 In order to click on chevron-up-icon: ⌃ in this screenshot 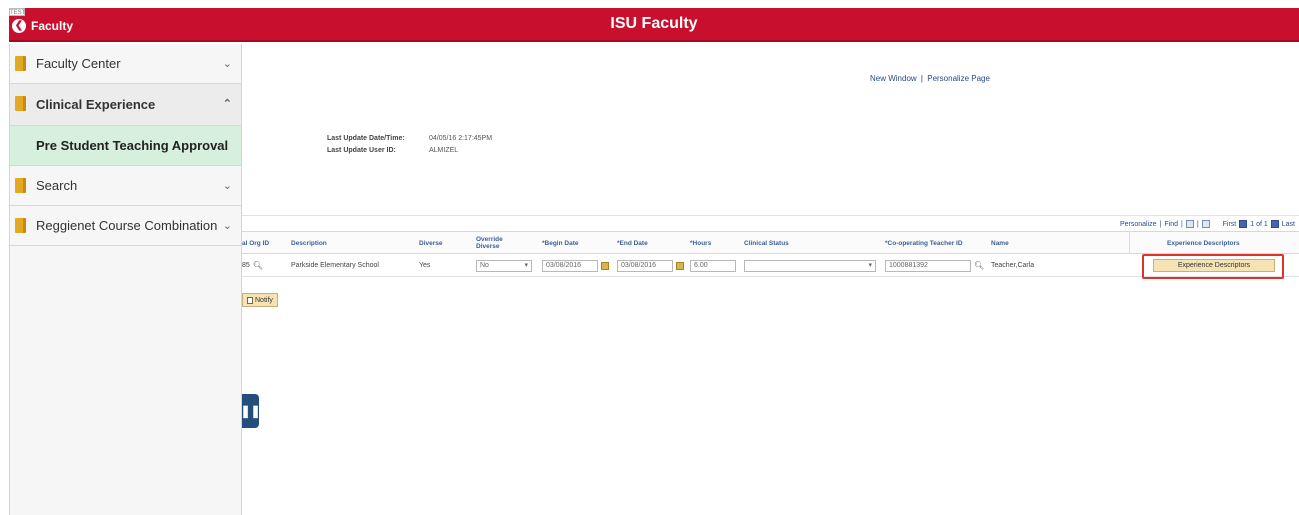, I will do `click(227, 104)`.